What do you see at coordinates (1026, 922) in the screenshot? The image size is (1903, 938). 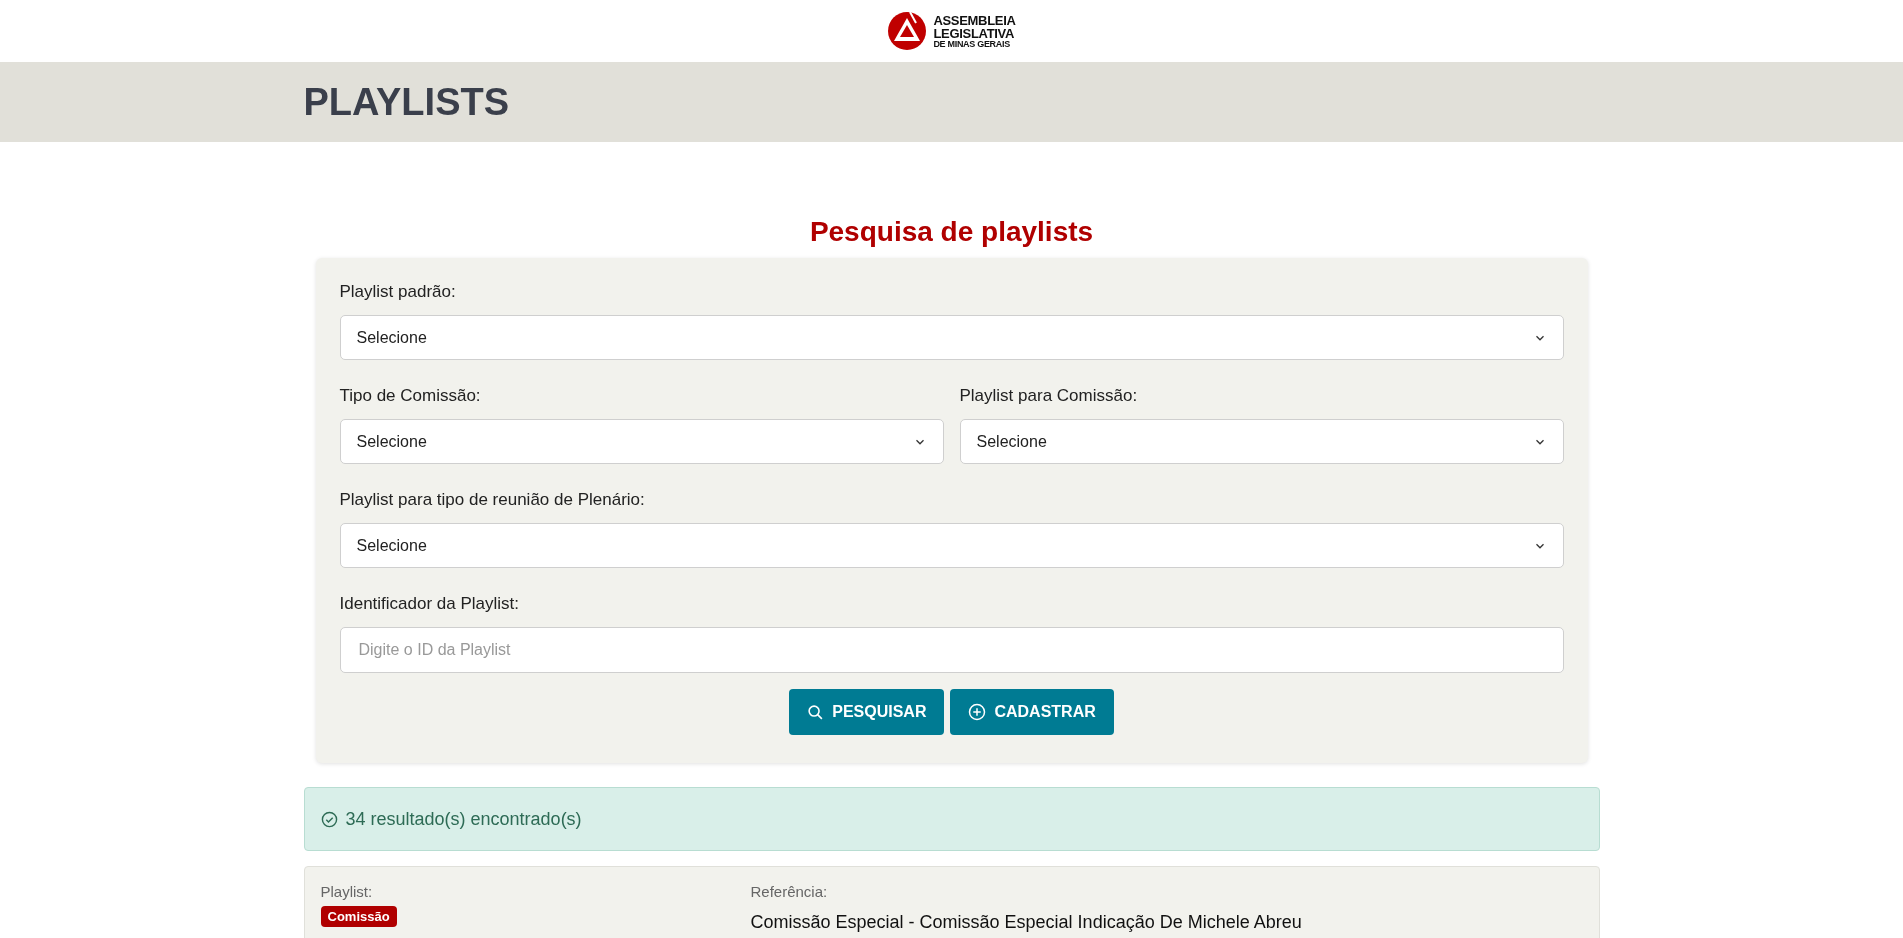 I see `reference-text: Comissão Especial - Comissão Especial Indicação De Michele Abreu` at bounding box center [1026, 922].